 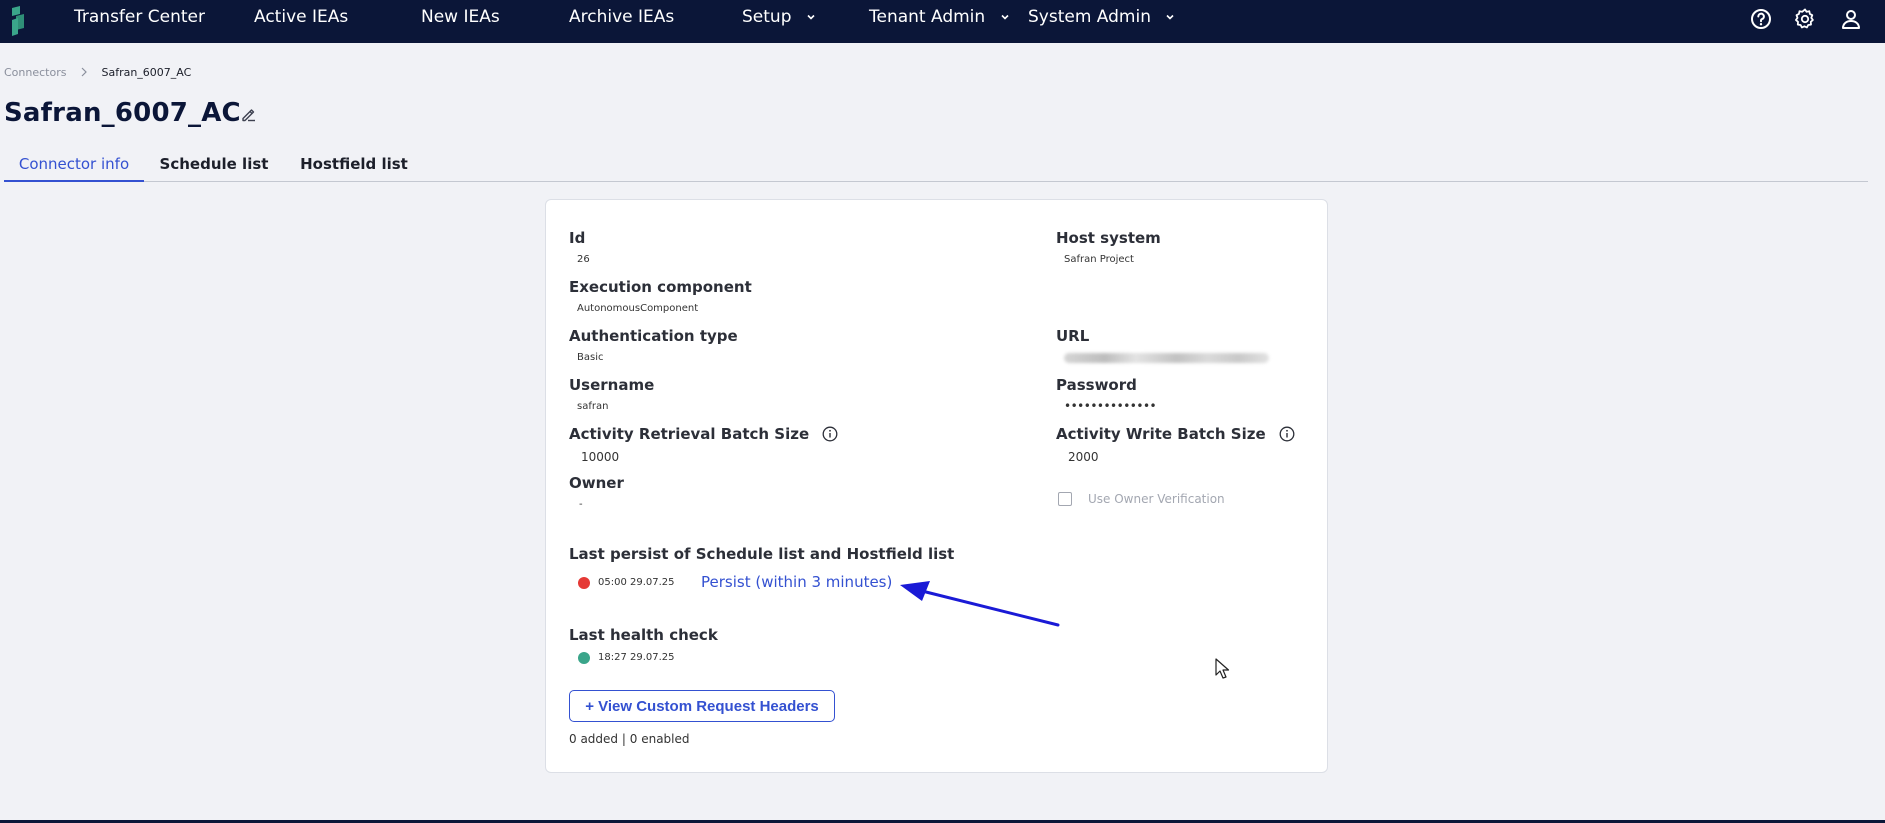 What do you see at coordinates (1166, 358) in the screenshot?
I see `url-value-redacted` at bounding box center [1166, 358].